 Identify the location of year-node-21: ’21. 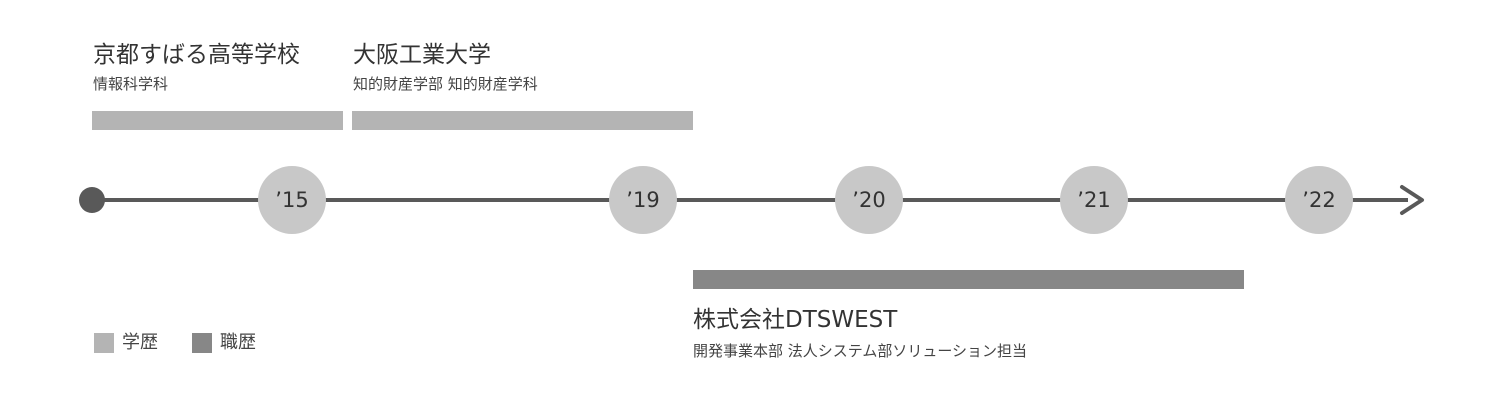
(1094, 200).